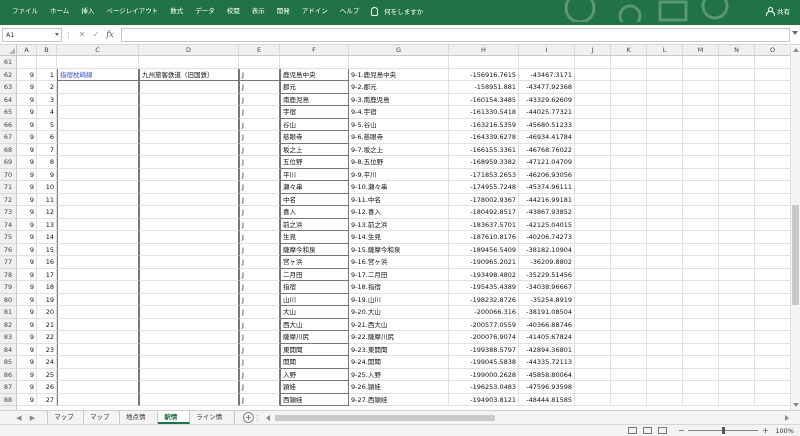 The width and height of the screenshot is (800, 436). What do you see at coordinates (8, 237) in the screenshot?
I see `row-header: 75` at bounding box center [8, 237].